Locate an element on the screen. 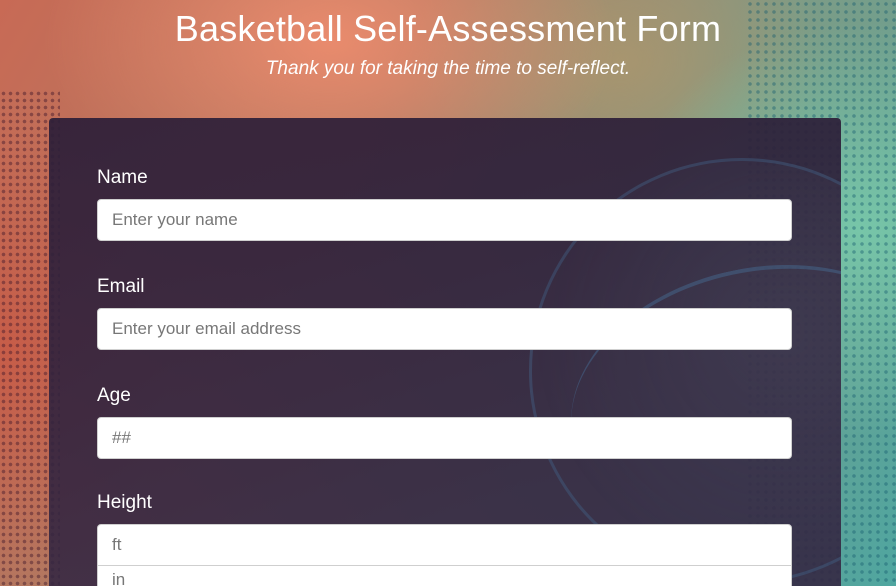 Image resolution: width=896 pixels, height=586 pixels. age-field-group: Age is located at coordinates (444, 422).